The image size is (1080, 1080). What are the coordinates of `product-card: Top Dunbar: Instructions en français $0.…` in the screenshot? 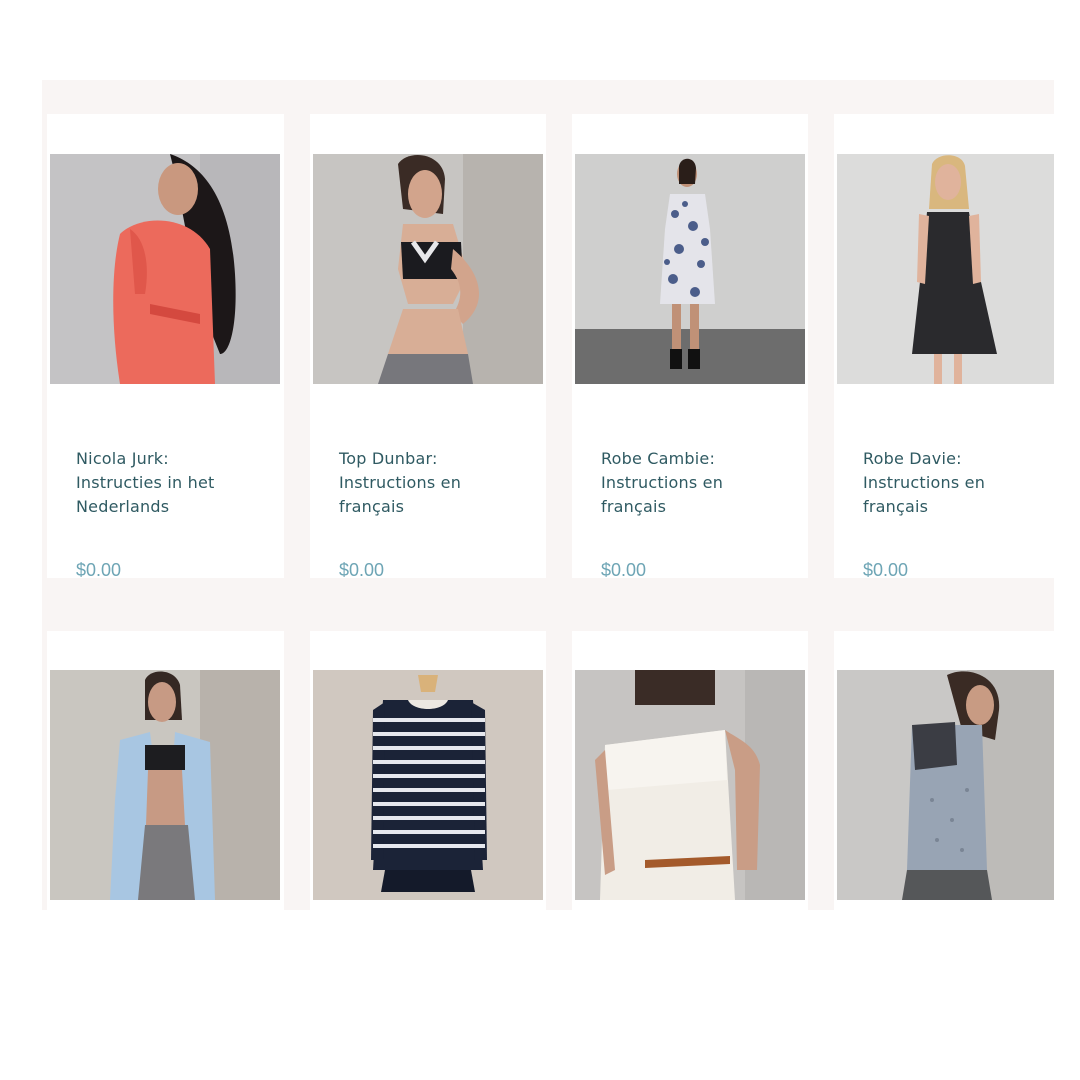 It's located at (428, 346).